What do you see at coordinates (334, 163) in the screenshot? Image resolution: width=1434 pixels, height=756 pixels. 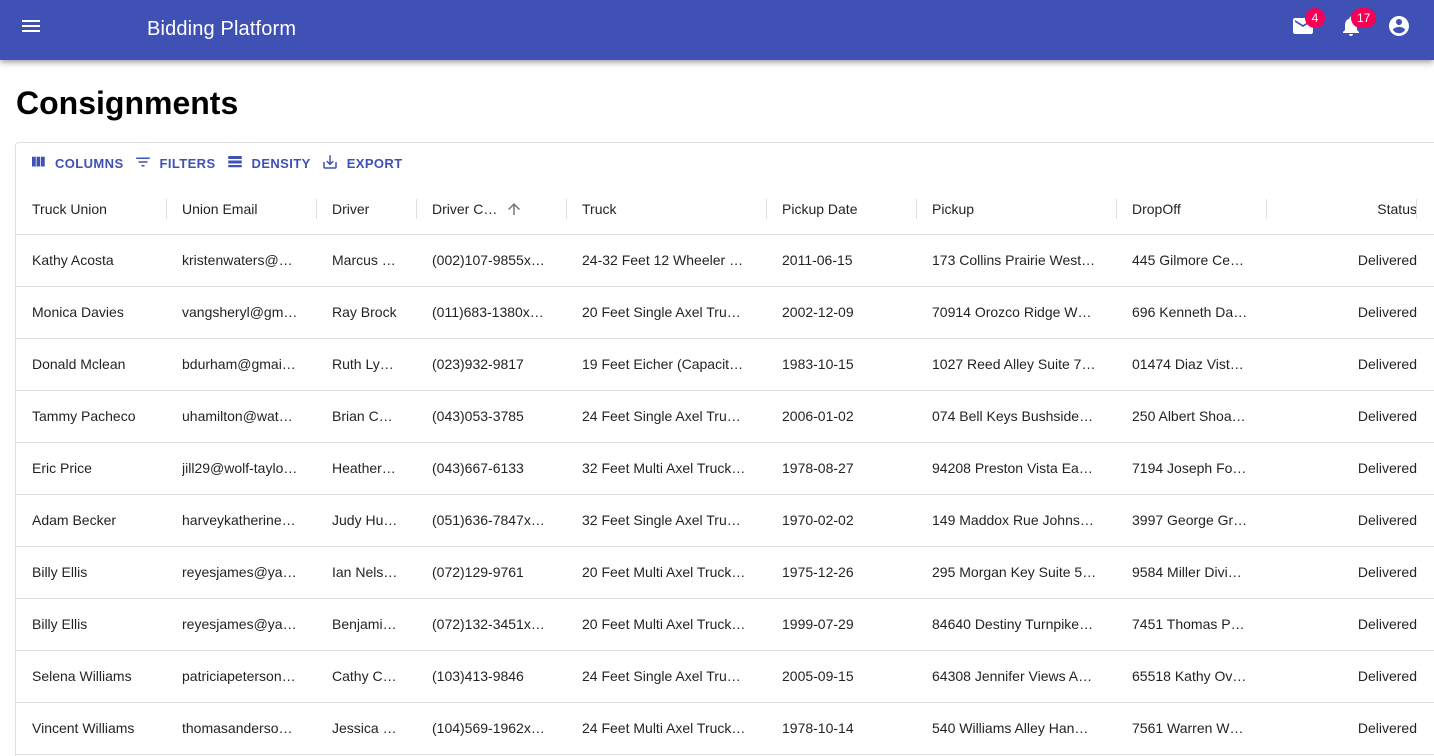 I see `download-icon` at bounding box center [334, 163].